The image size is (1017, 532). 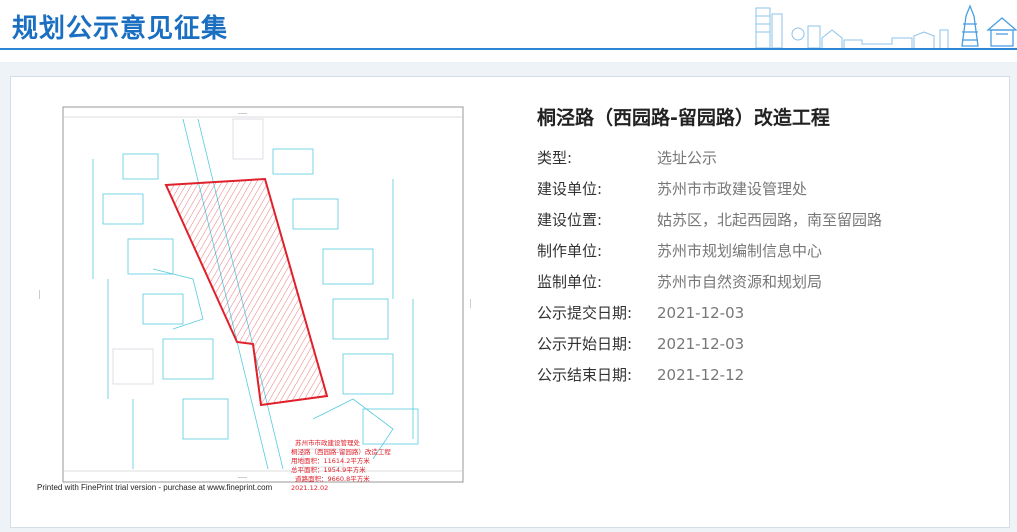 What do you see at coordinates (570, 251) in the screenshot?
I see `field-label: 制作单位:` at bounding box center [570, 251].